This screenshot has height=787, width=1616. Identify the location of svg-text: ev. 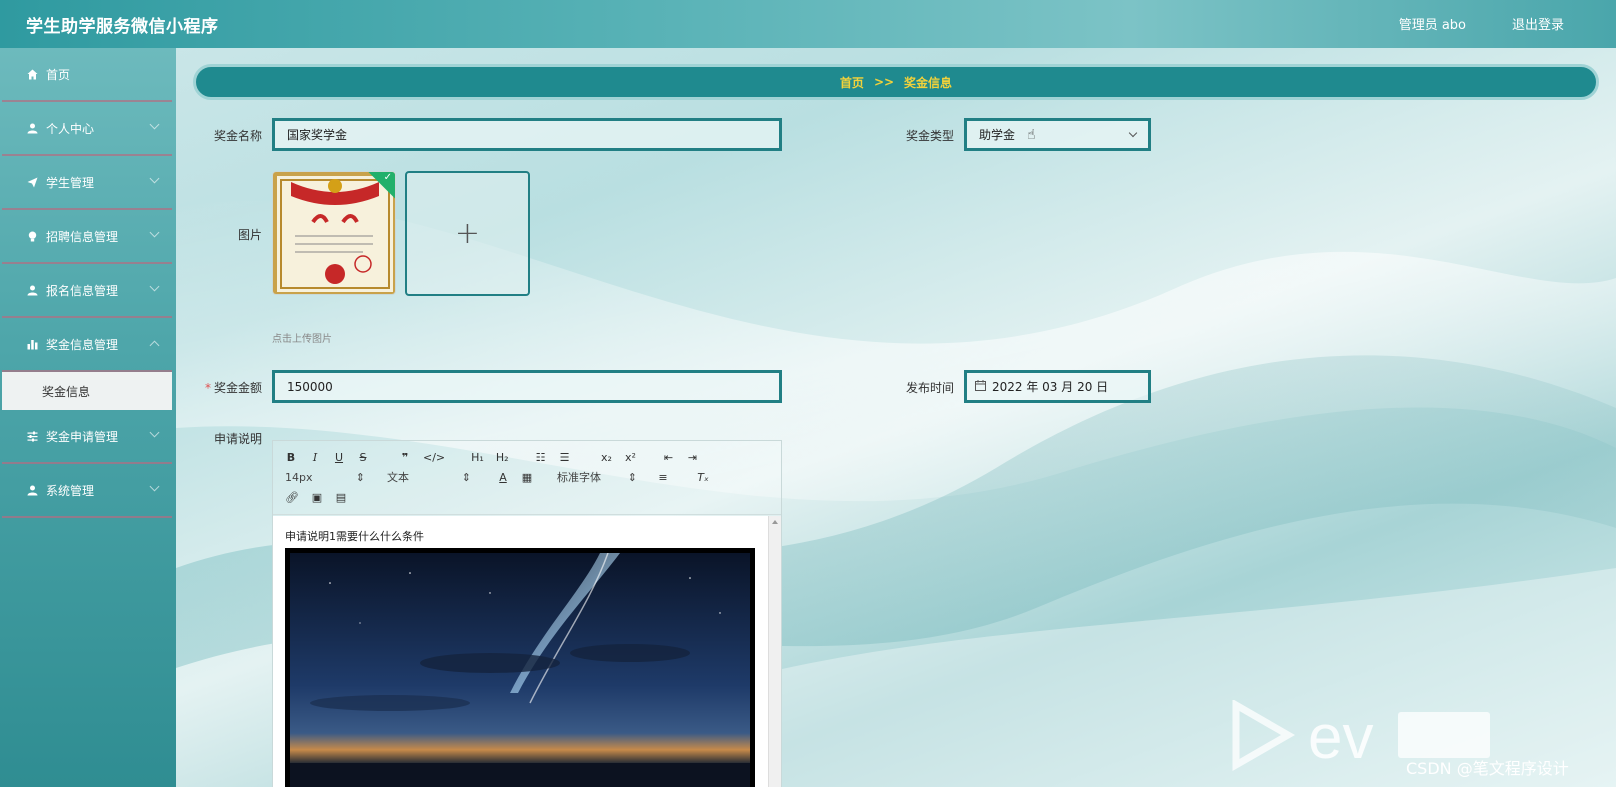
(1340, 737).